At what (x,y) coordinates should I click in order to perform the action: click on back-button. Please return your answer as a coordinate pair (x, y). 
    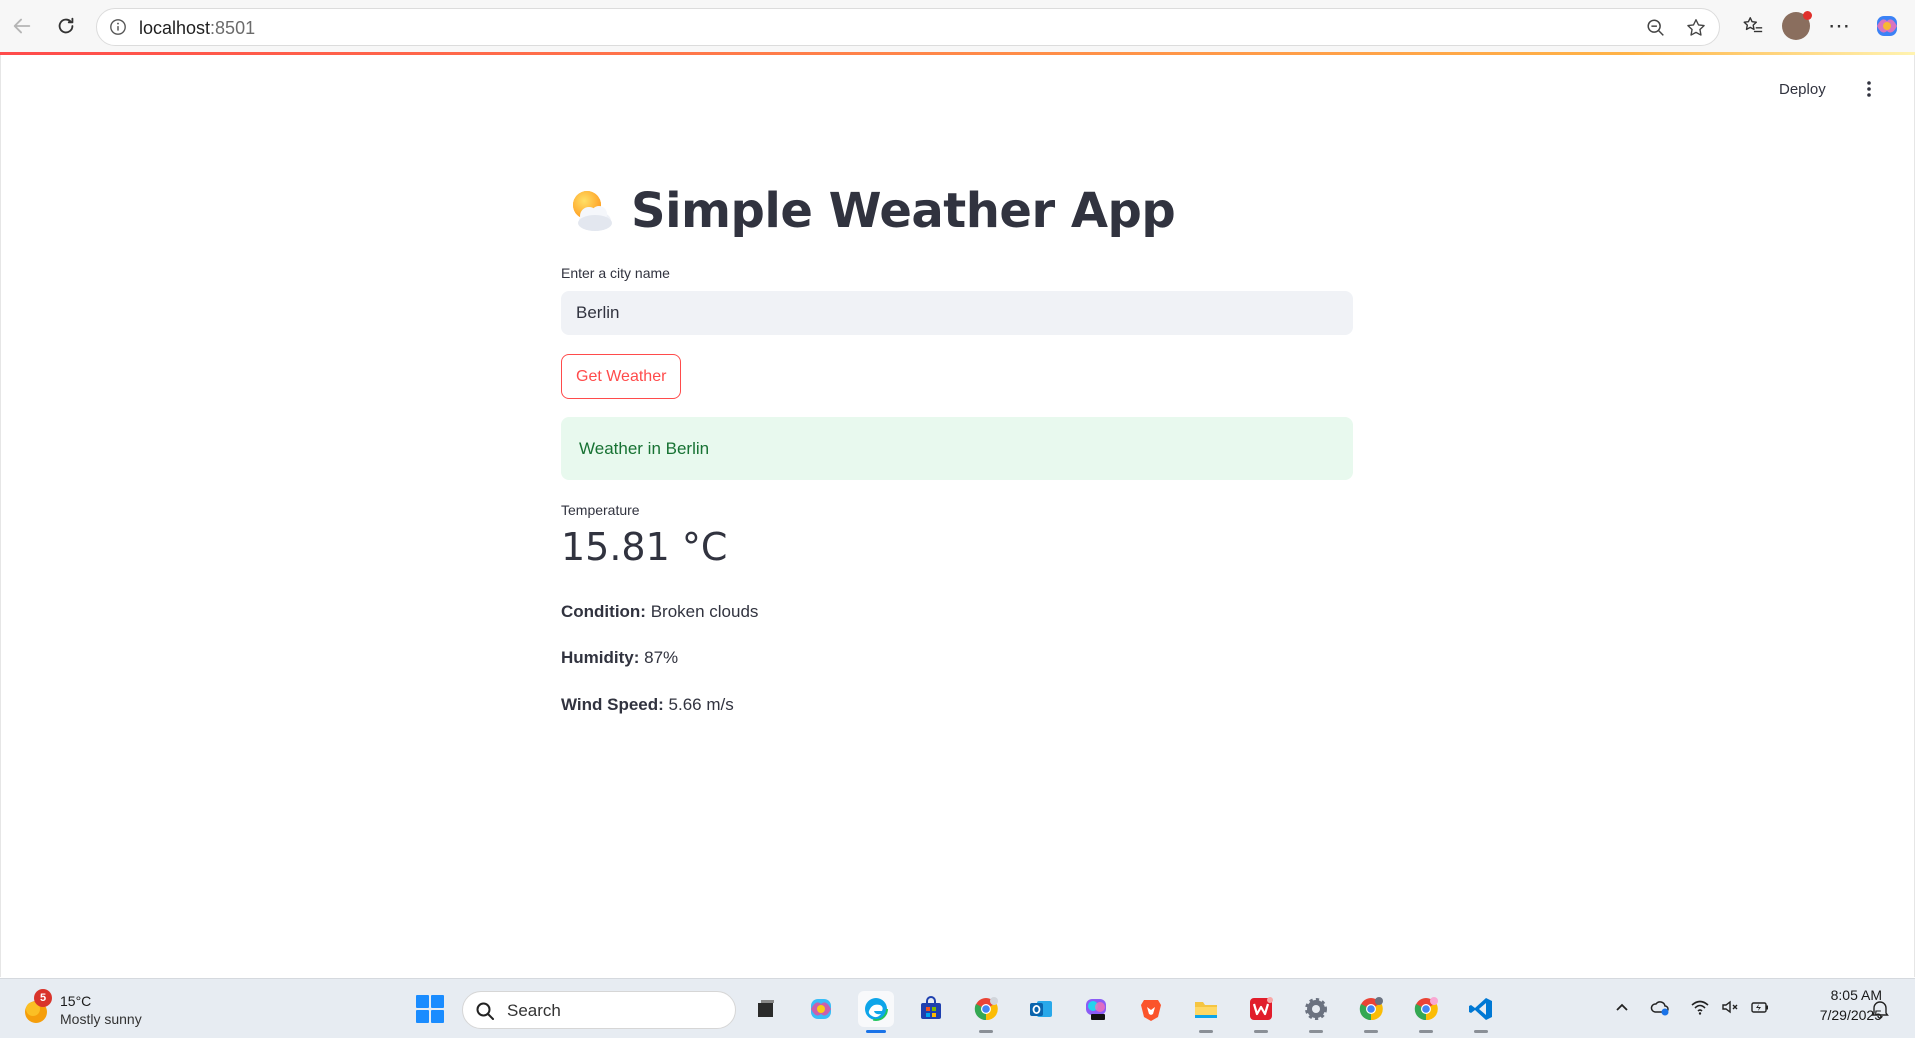
    Looking at the image, I should click on (22, 26).